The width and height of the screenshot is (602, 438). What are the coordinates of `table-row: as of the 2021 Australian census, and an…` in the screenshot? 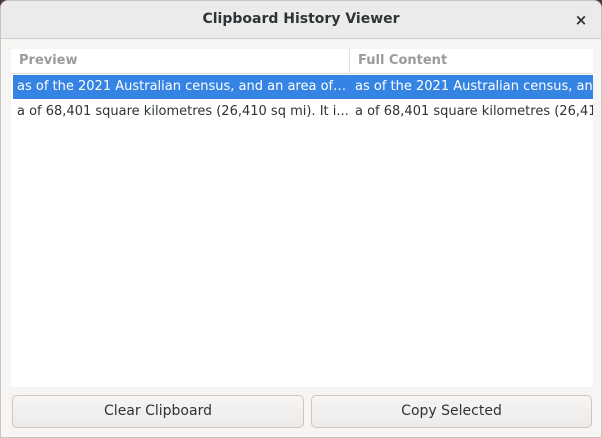 It's located at (303, 87).